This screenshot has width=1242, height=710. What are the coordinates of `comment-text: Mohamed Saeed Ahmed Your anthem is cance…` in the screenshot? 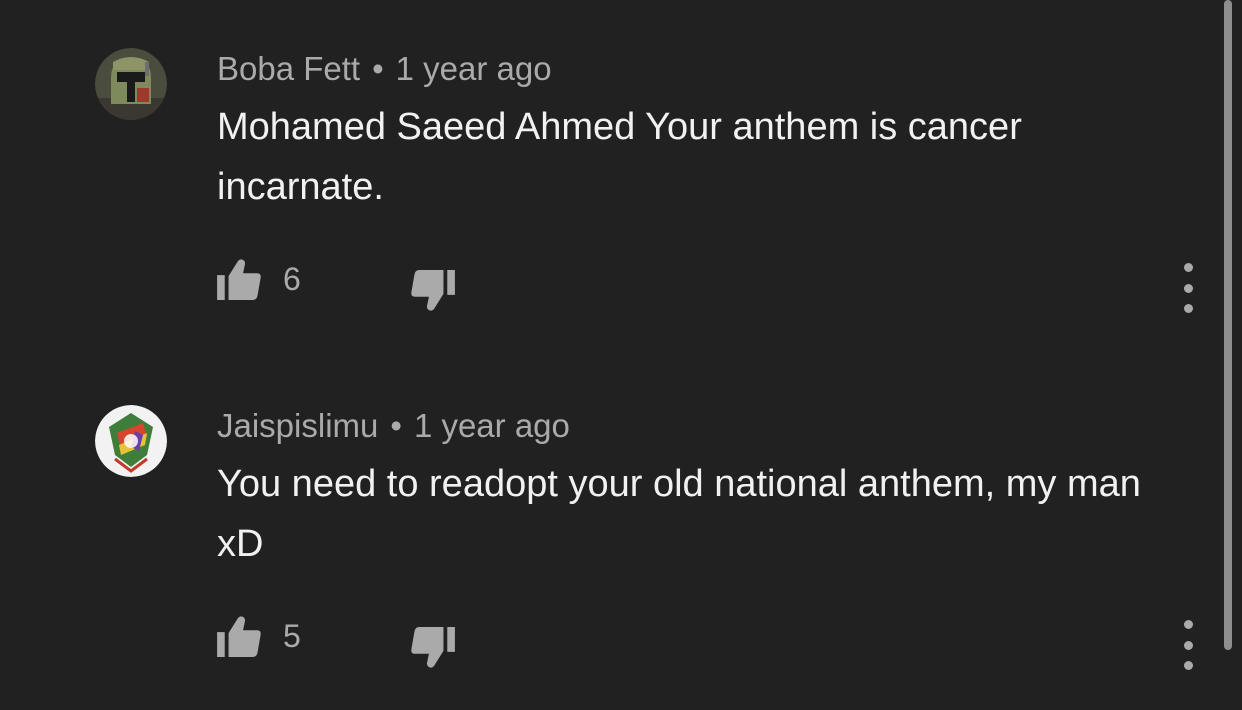 It's located at (619, 157).